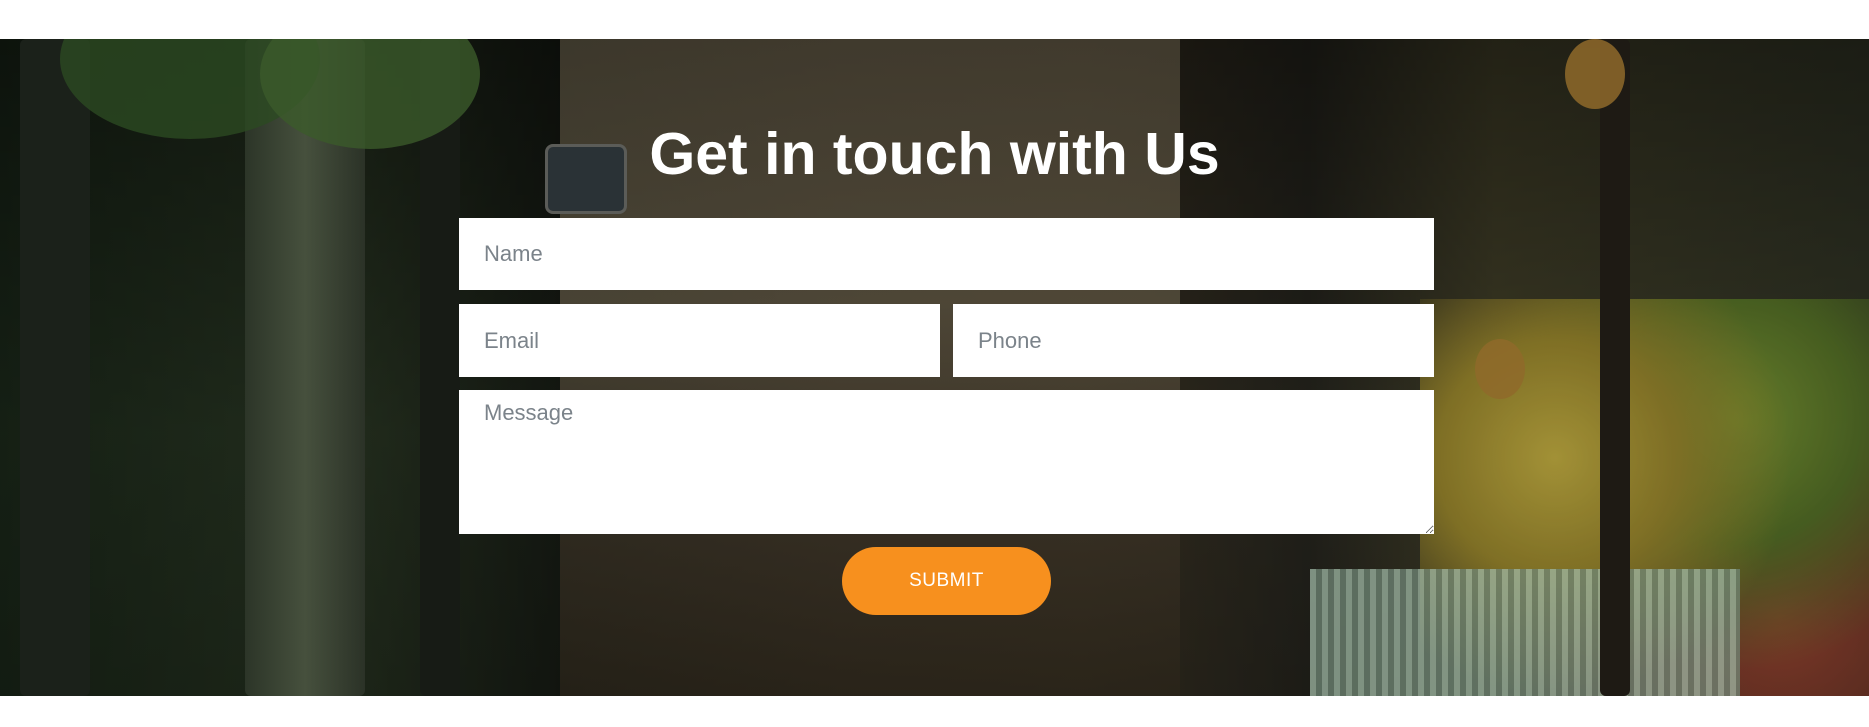  What do you see at coordinates (1193, 340) in the screenshot?
I see `phone-input` at bounding box center [1193, 340].